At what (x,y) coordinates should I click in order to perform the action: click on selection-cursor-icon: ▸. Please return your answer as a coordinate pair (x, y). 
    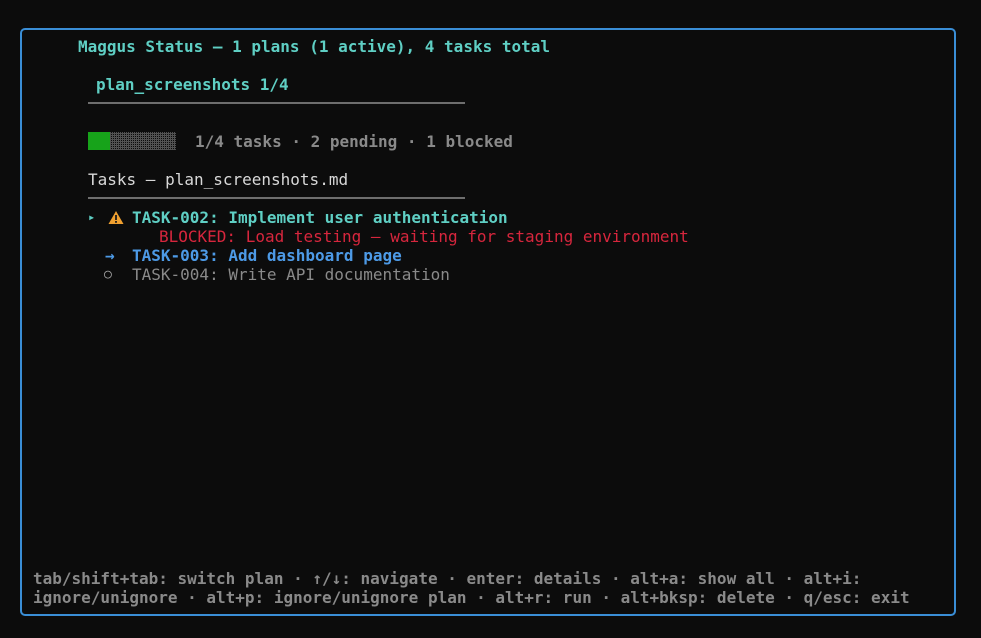
    Looking at the image, I should click on (92, 217).